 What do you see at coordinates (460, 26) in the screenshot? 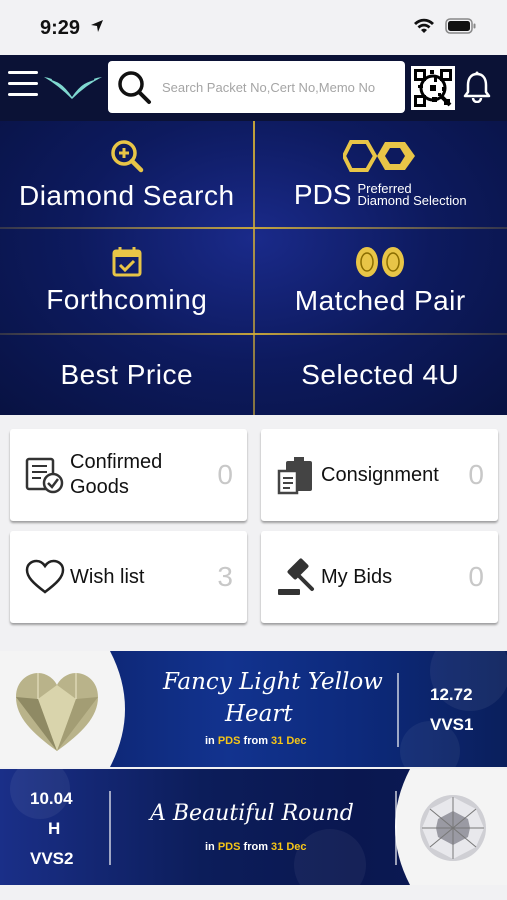
I see `battery-icon` at bounding box center [460, 26].